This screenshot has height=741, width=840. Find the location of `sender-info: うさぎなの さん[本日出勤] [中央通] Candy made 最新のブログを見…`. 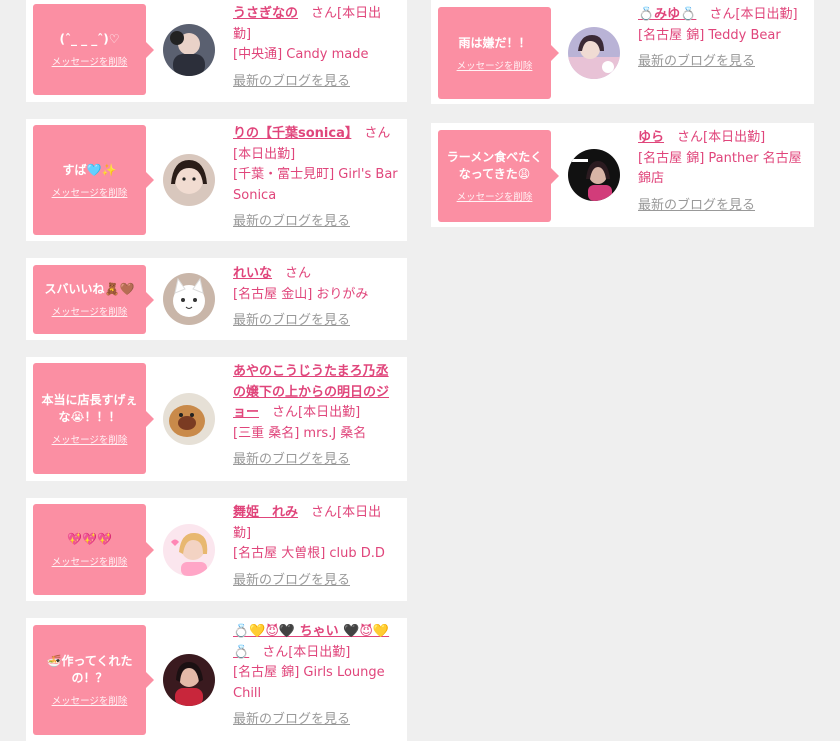

sender-info: うさぎなの さん[本日出勤] [中央通] Candy made 最新のブログを見… is located at coordinates (316, 48).